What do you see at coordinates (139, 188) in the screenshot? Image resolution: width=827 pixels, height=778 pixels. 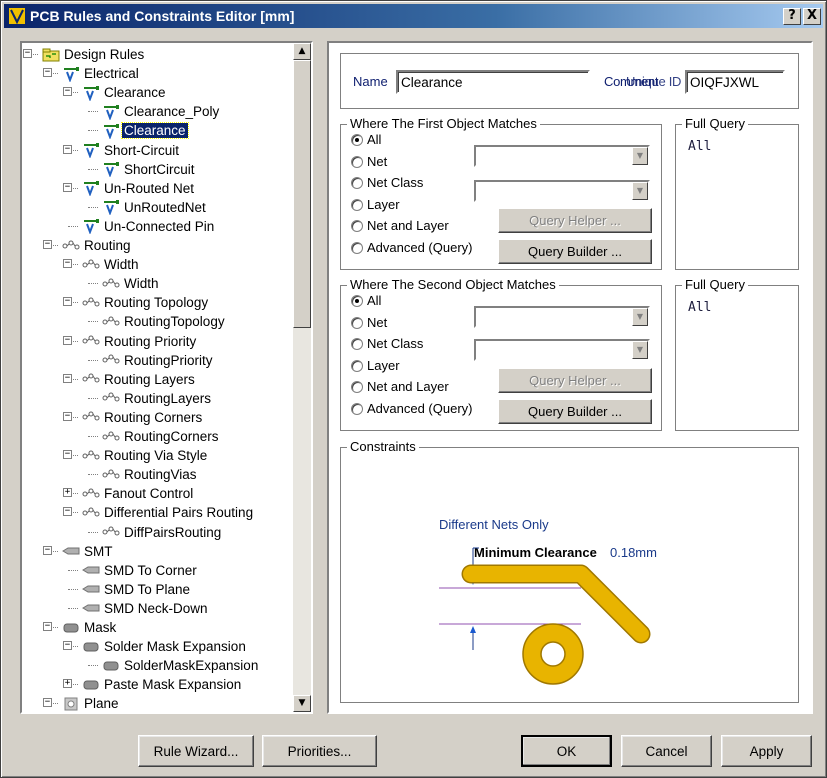 I see `tree-item: Un-Routed Net` at bounding box center [139, 188].